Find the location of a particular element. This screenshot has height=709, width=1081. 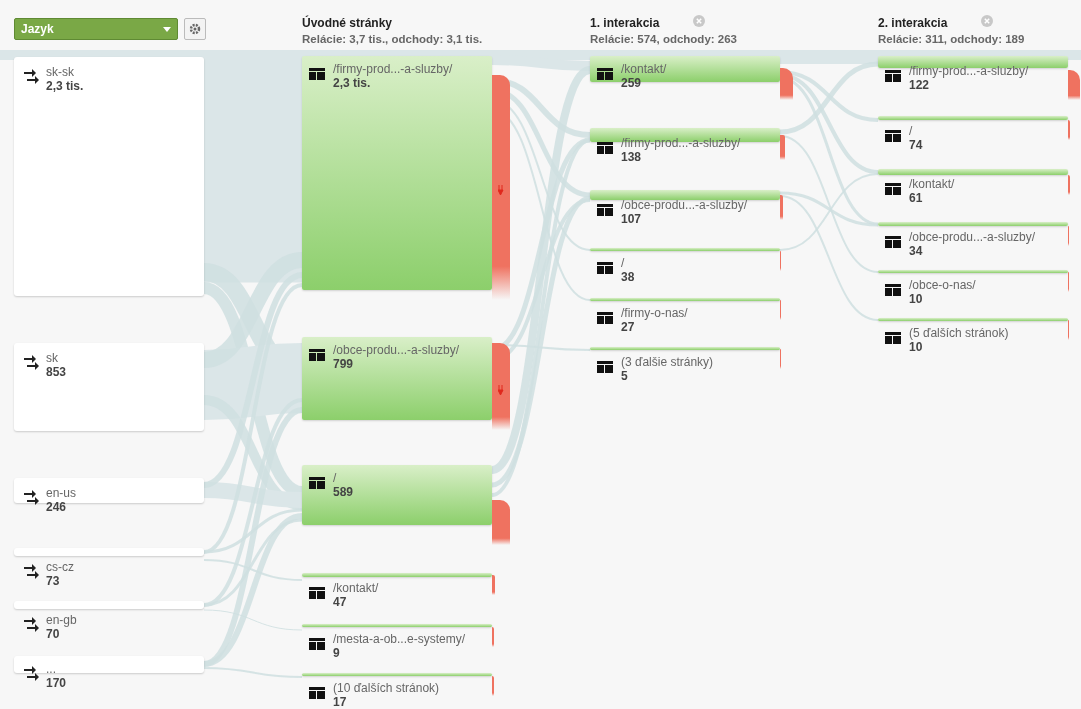

node-count: 34 is located at coordinates (916, 251).